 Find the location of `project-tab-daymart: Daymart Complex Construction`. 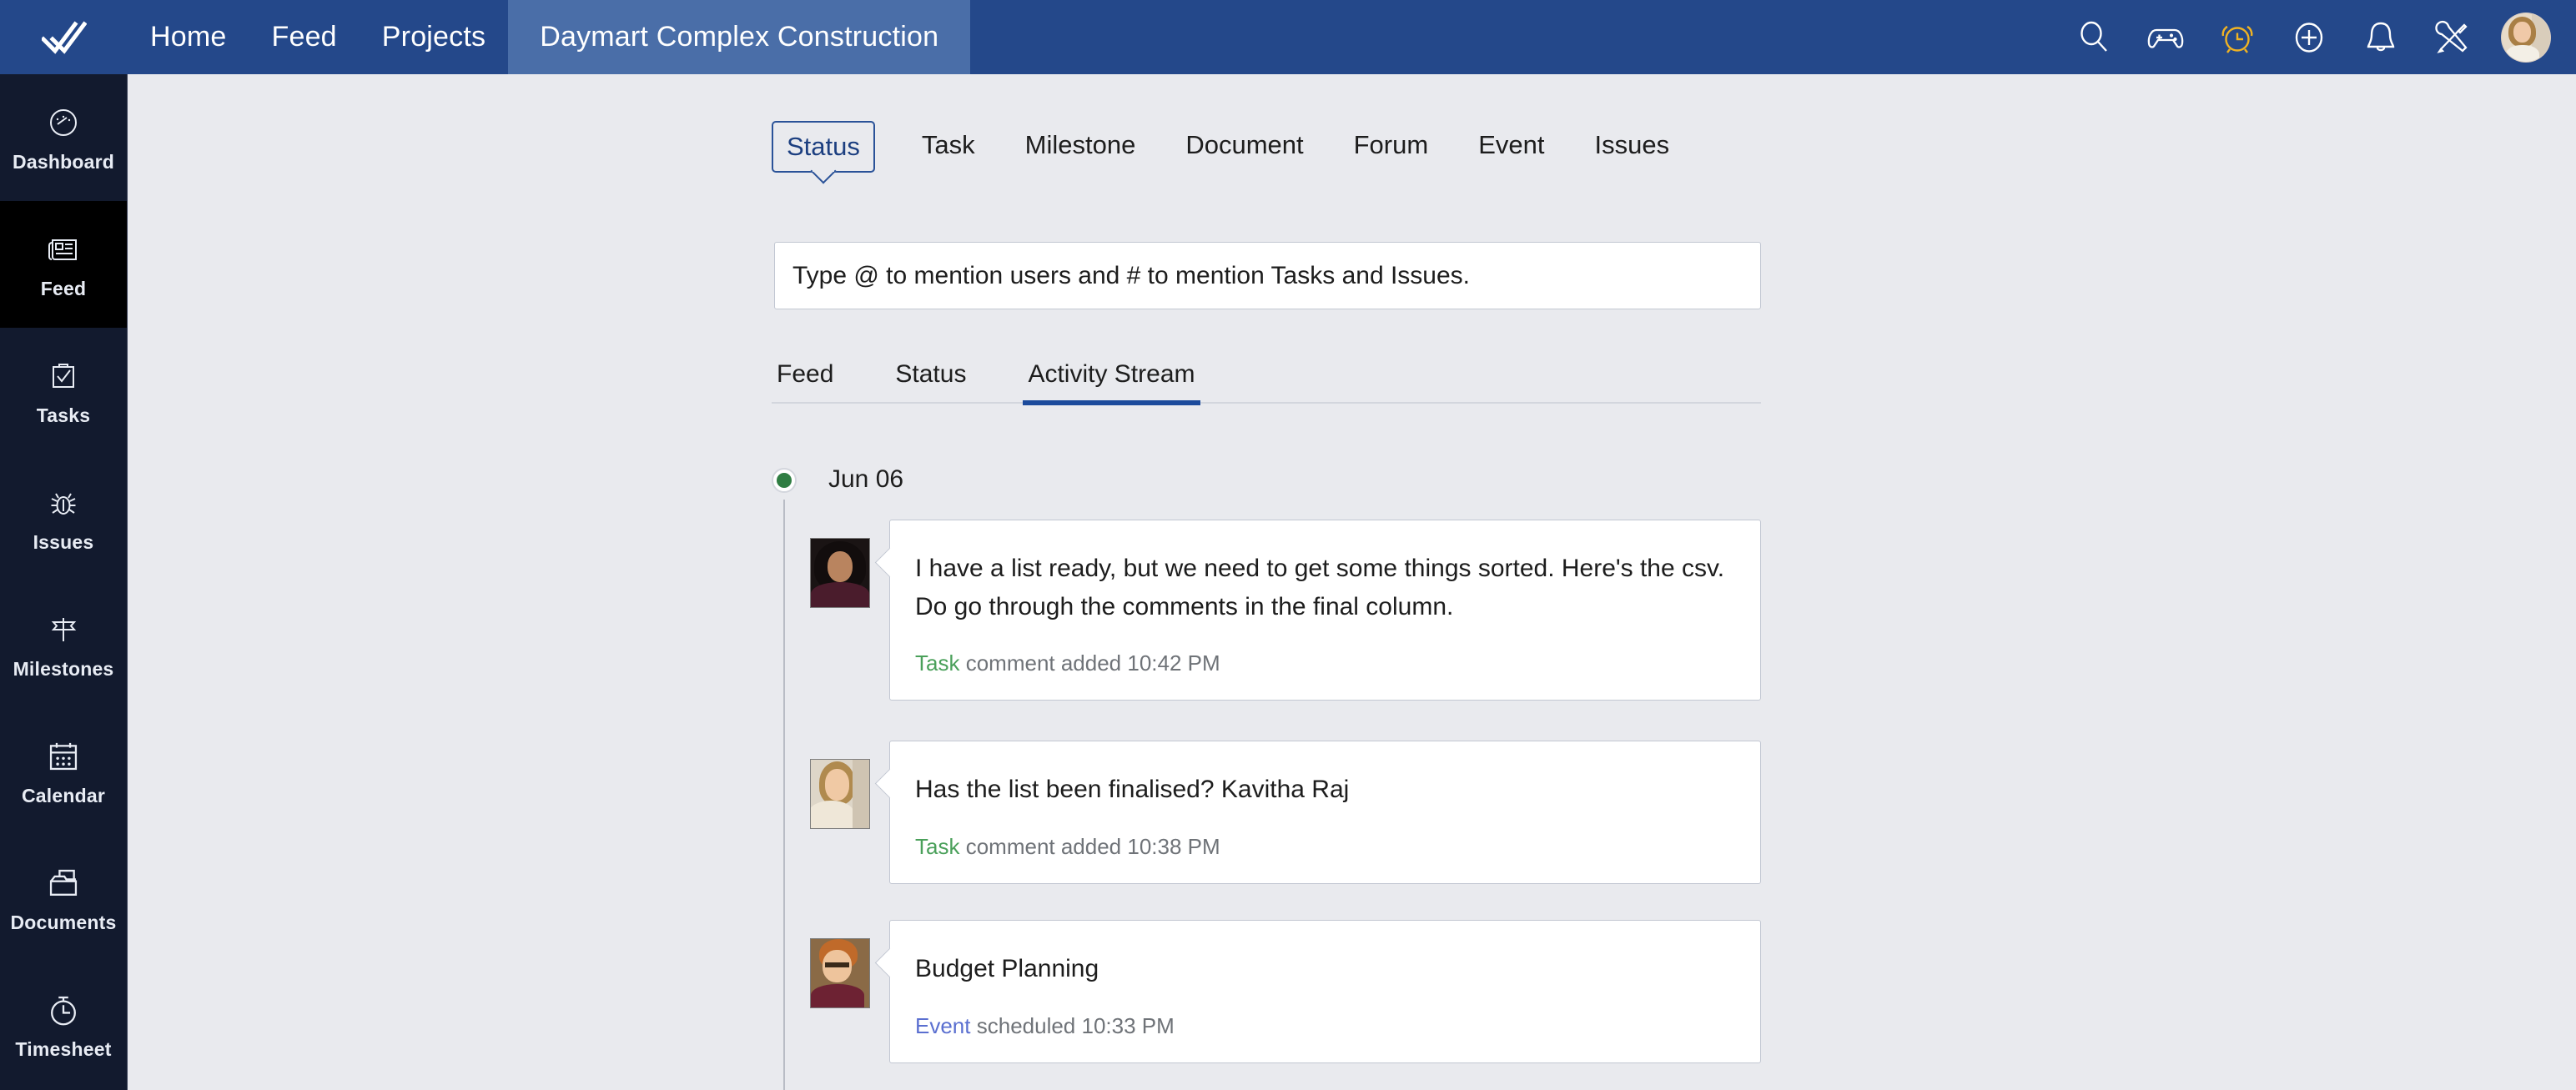

project-tab-daymart: Daymart Complex Construction is located at coordinates (739, 37).